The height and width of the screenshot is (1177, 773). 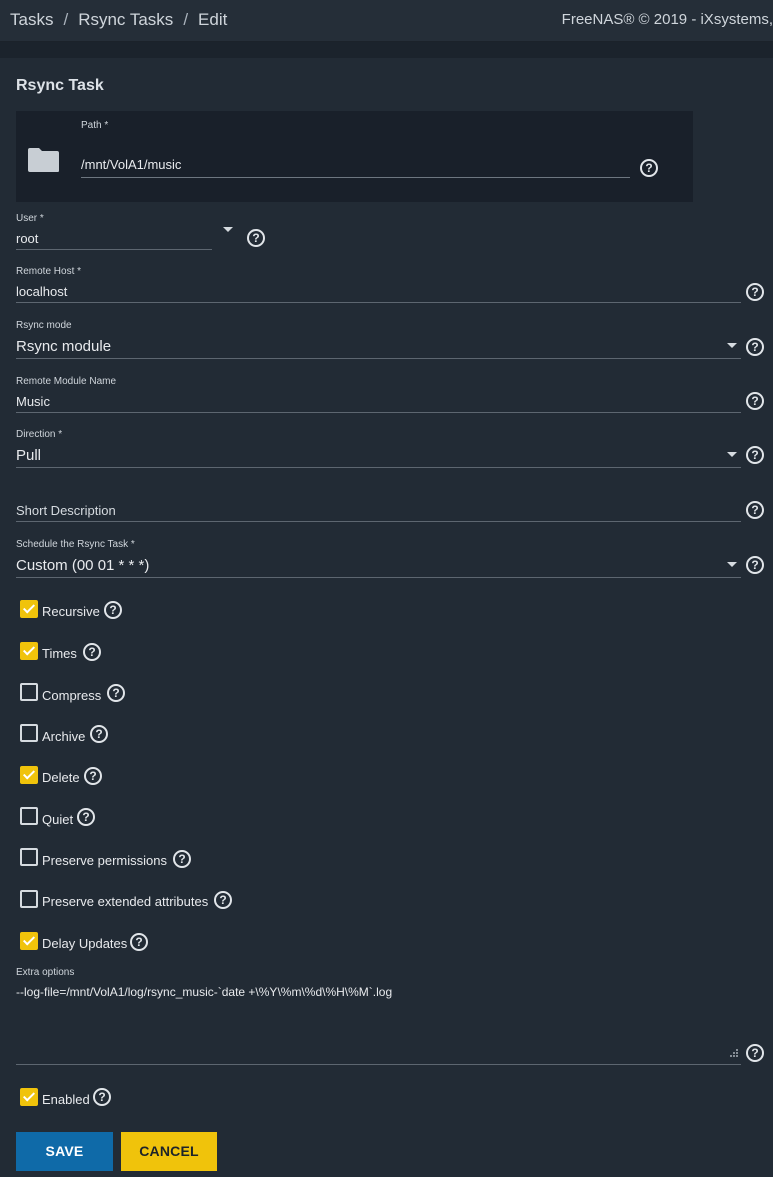 What do you see at coordinates (99, 734) in the screenshot?
I see `help-icon-archive: ?` at bounding box center [99, 734].